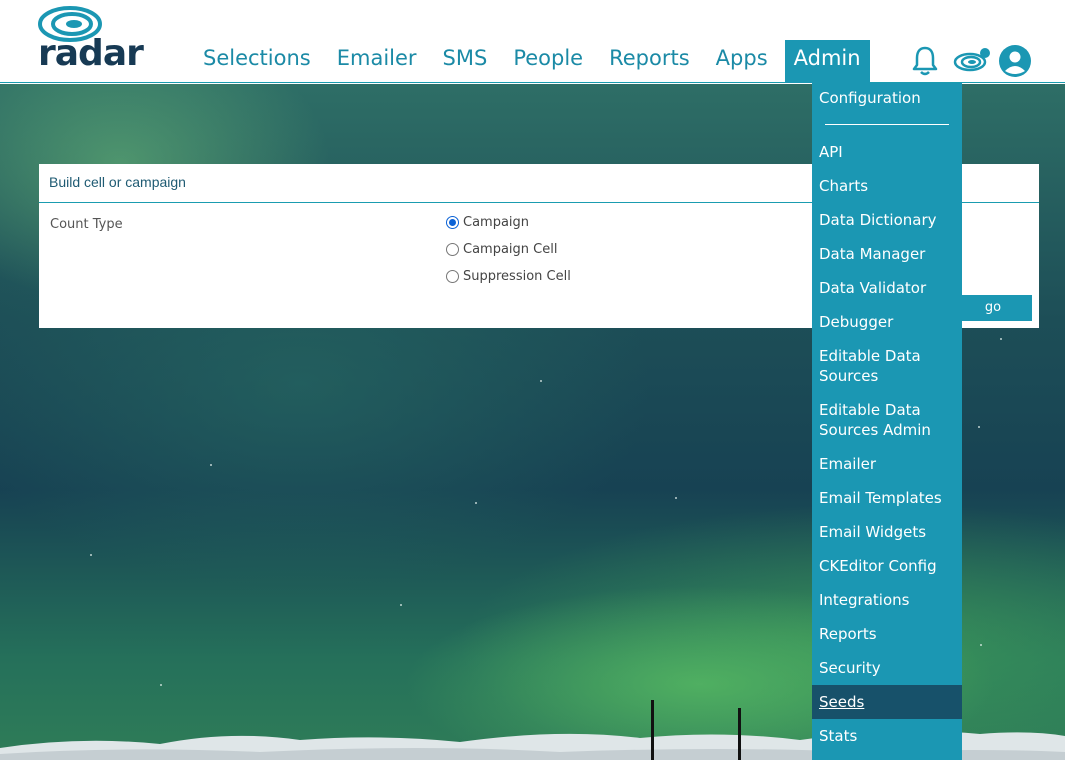  I want to click on radio-label-campaign-cell: Campaign Cell, so click(510, 249).